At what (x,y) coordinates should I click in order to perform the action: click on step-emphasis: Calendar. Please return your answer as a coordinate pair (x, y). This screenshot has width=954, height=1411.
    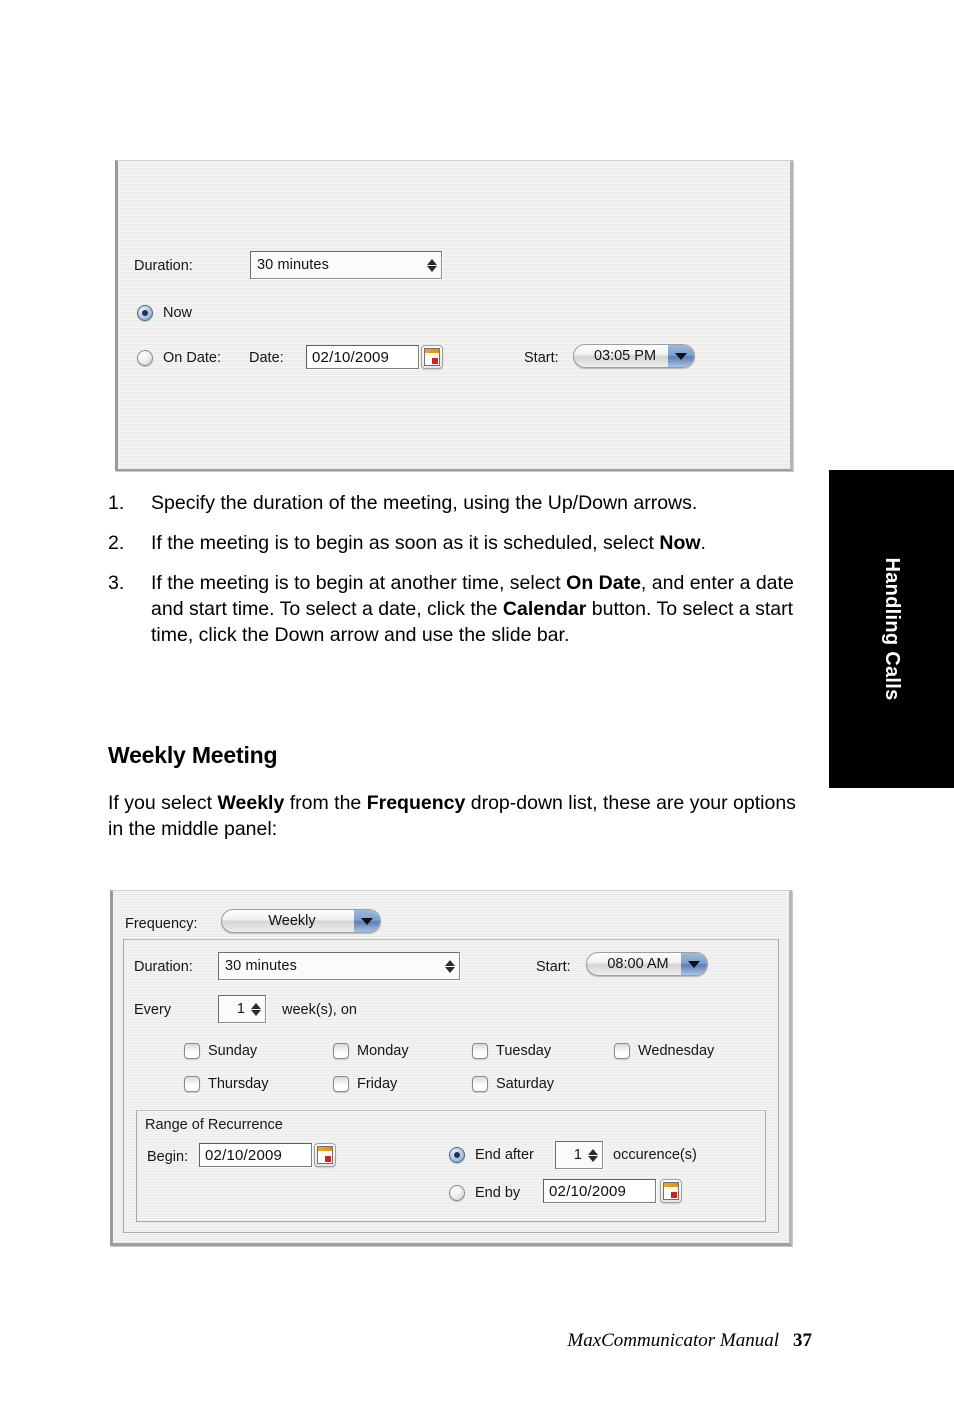
    Looking at the image, I should click on (544, 609).